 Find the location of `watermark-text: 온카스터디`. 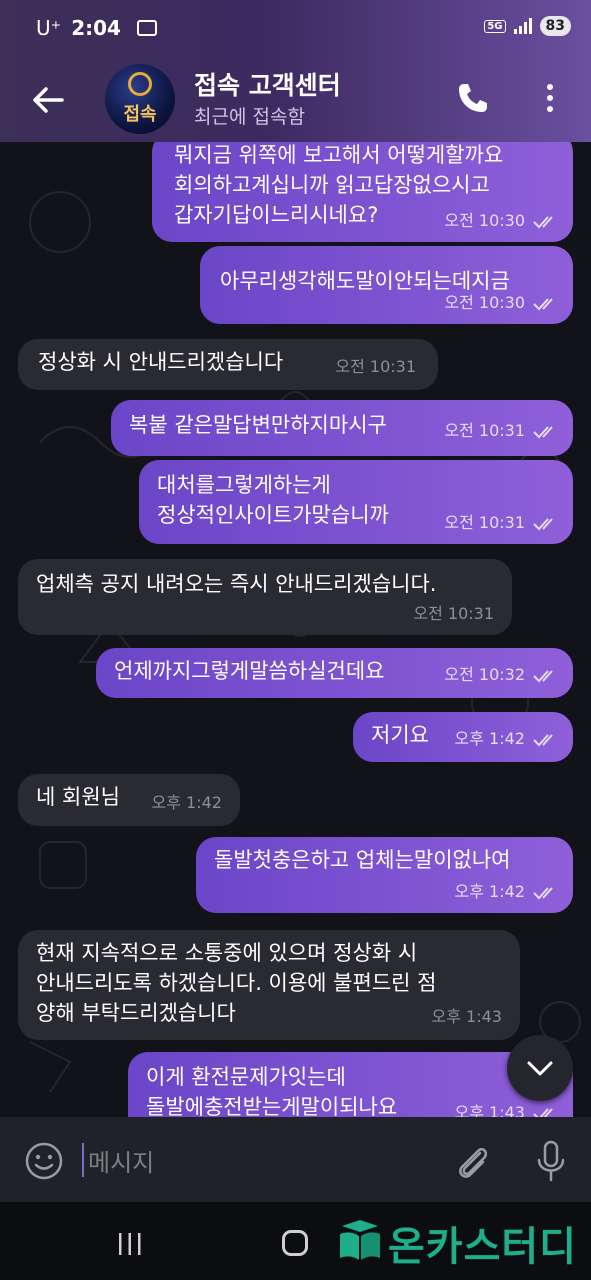

watermark-text: 온카스터디 is located at coordinates (482, 1247).